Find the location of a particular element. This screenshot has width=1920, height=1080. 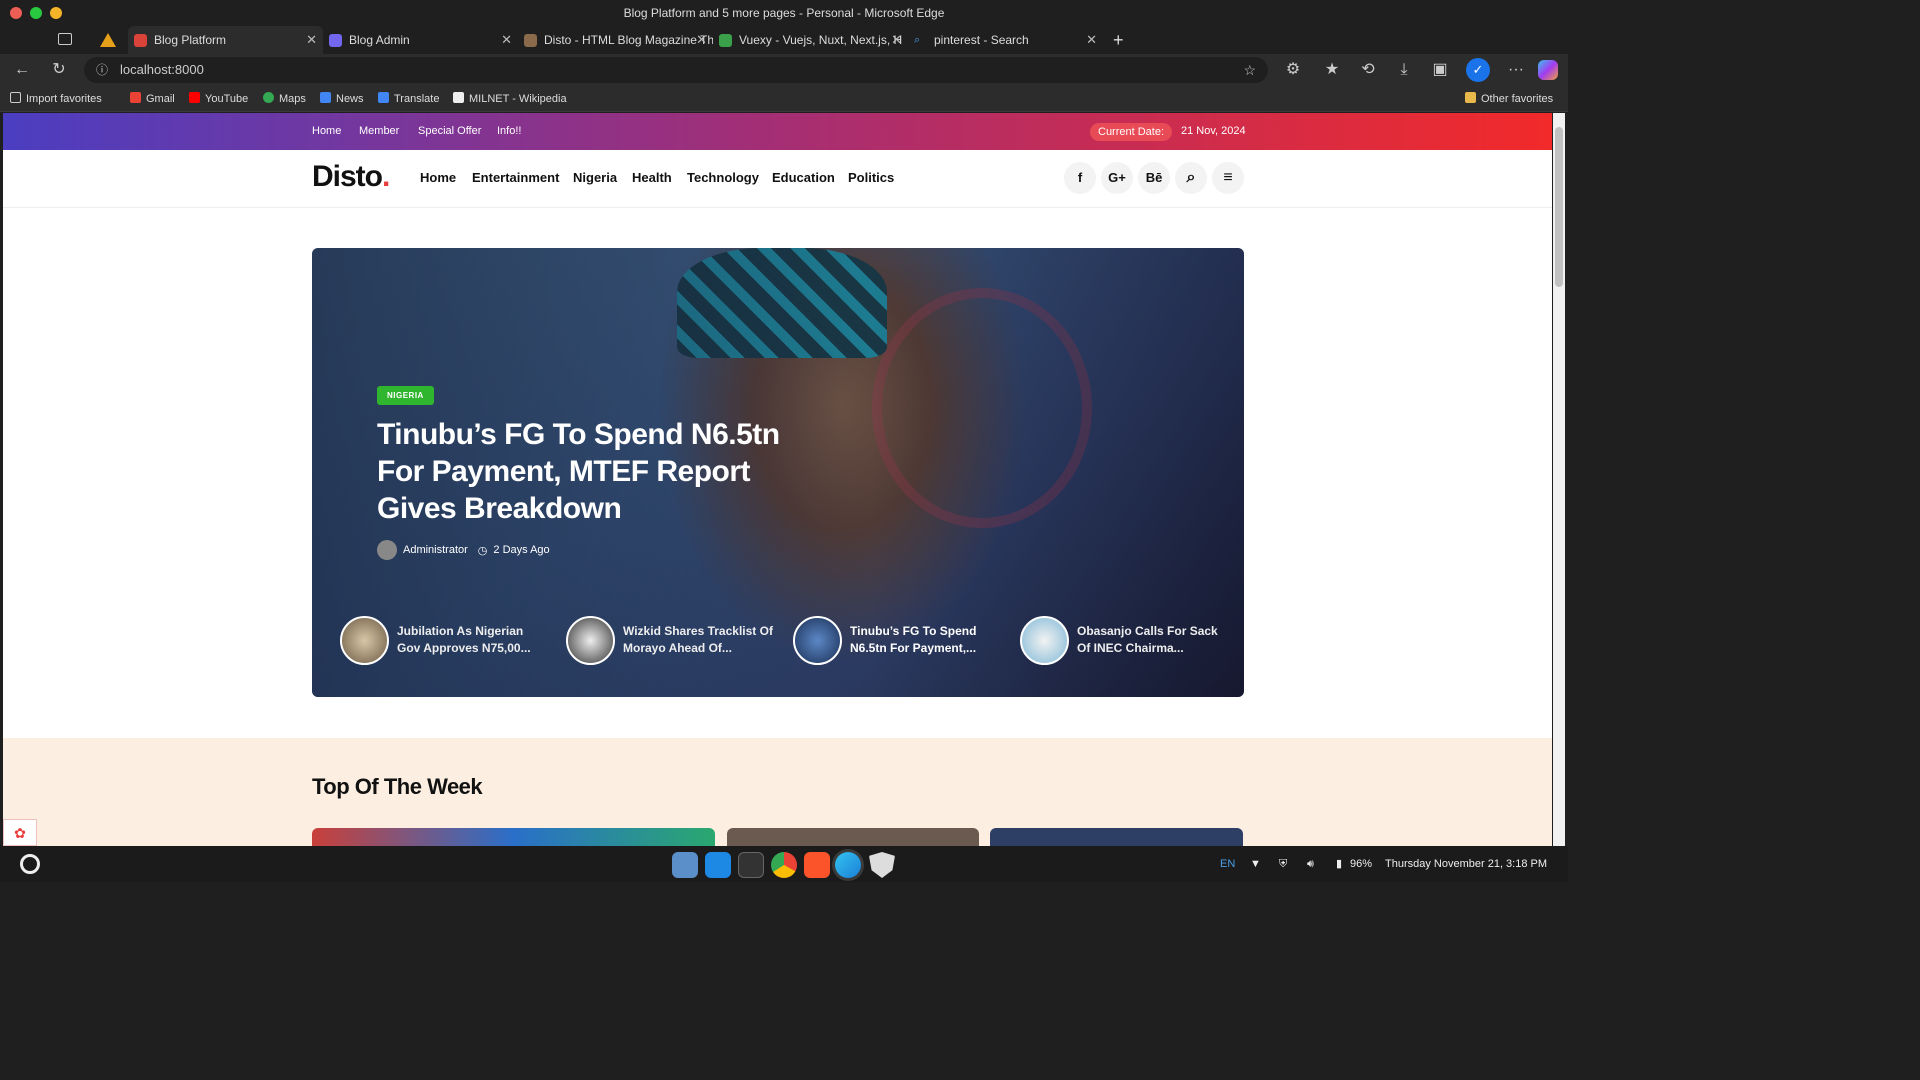

top-of-week-section: Top Of The Week is located at coordinates (777, 792).